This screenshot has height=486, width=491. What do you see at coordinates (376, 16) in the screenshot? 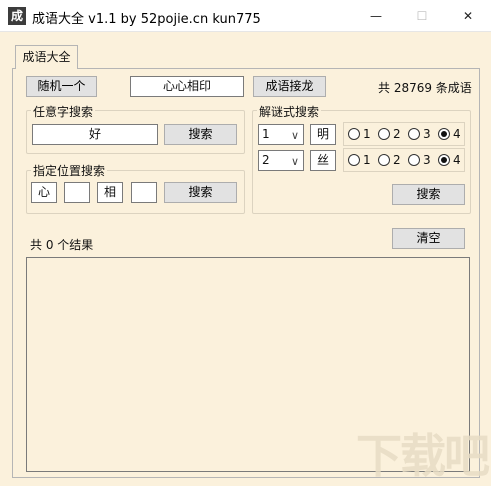
I see `minimize-button: —` at bounding box center [376, 16].